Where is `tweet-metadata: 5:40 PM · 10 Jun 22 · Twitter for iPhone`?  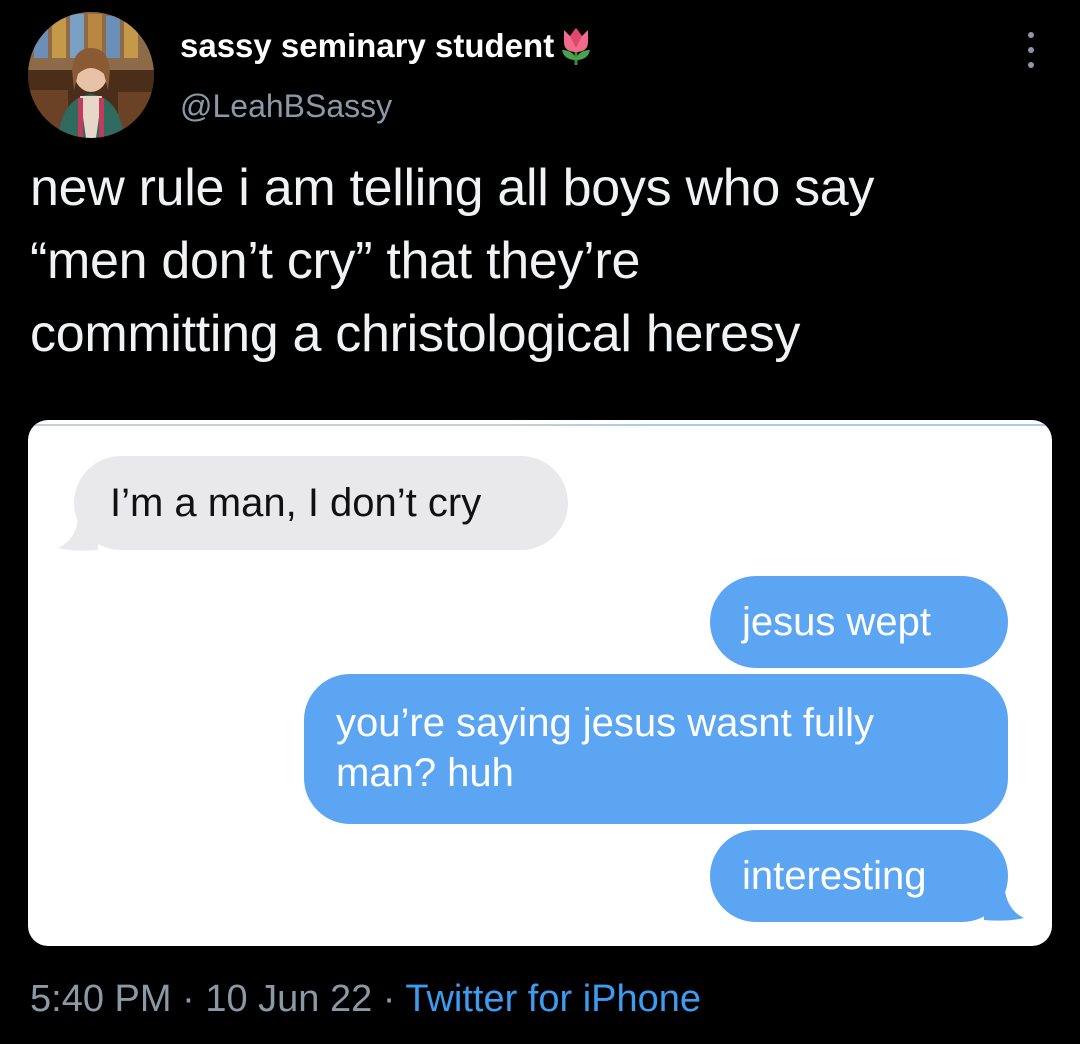
tweet-metadata: 5:40 PM · 10 Jun 22 · Twitter for iPhone is located at coordinates (365, 999).